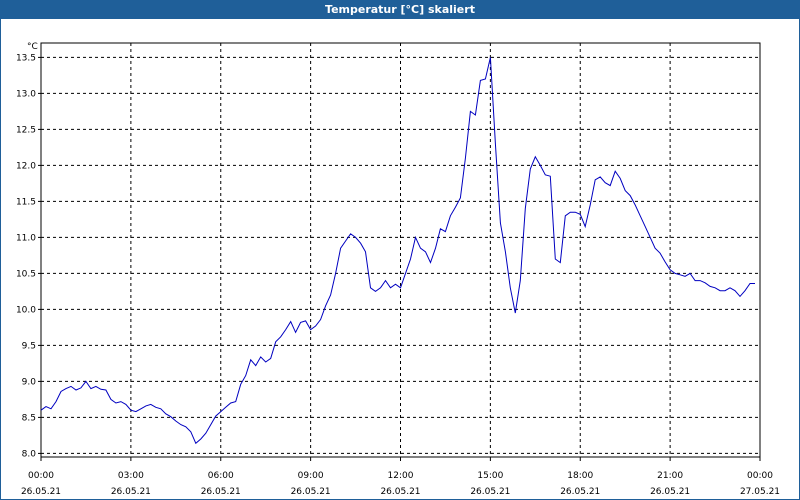 This screenshot has height=500, width=800. Describe the element at coordinates (29, 418) in the screenshot. I see `y-tick-label: 8.5` at that location.